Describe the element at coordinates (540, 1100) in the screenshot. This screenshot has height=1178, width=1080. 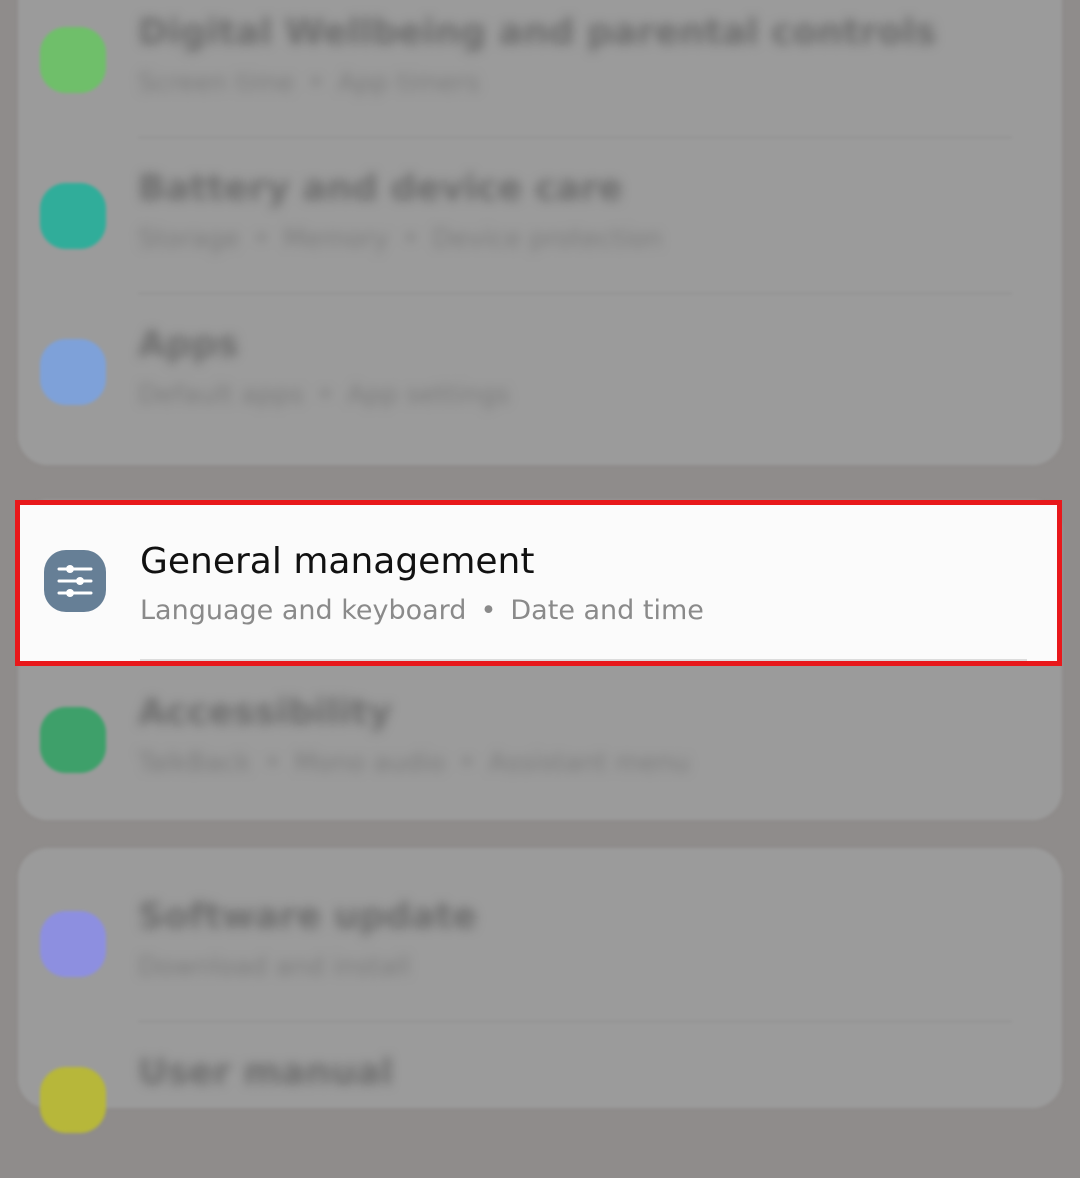
I see `settings-item-user-manual: User manual` at that location.